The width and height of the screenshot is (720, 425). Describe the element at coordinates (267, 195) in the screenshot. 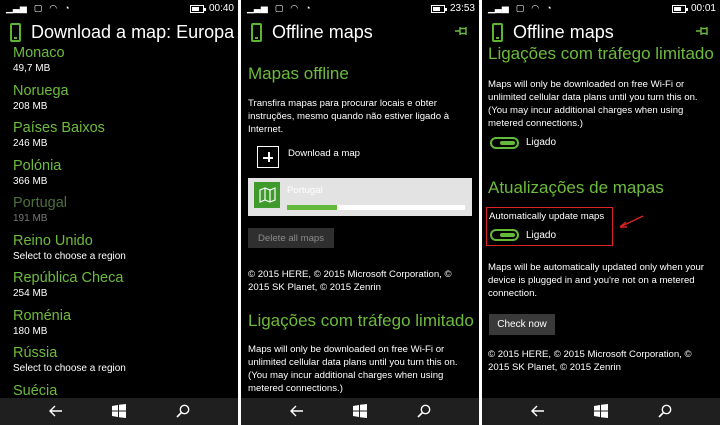

I see `map-icon` at that location.